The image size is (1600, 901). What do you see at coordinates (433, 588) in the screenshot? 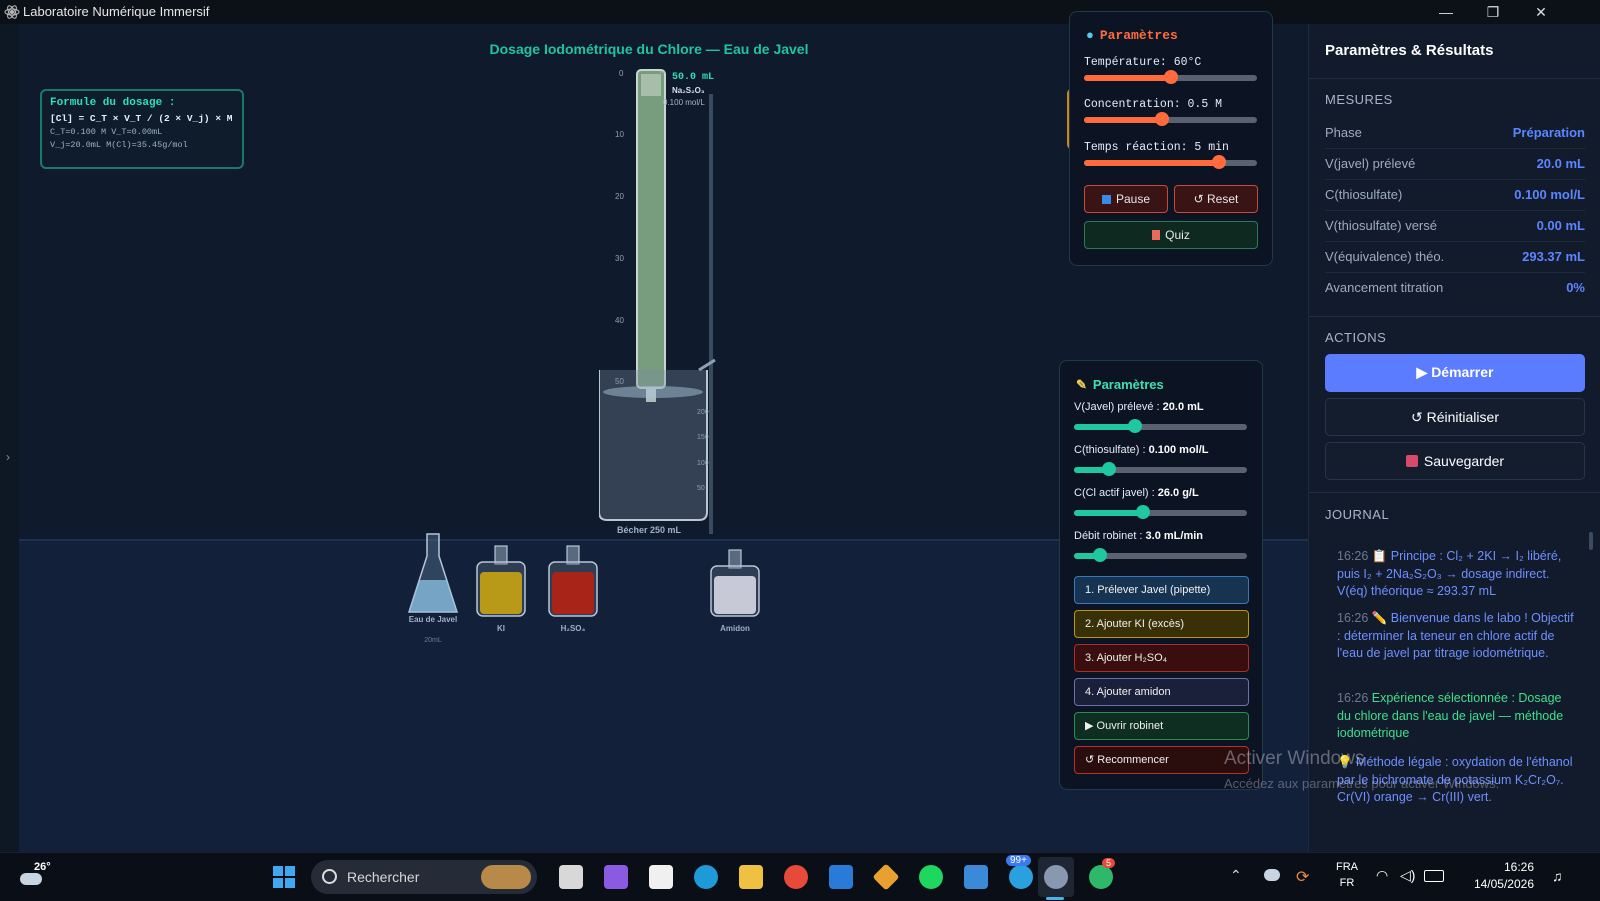
I see `bottle-eau-de-javel: Eau de Javel 20mL` at bounding box center [433, 588].